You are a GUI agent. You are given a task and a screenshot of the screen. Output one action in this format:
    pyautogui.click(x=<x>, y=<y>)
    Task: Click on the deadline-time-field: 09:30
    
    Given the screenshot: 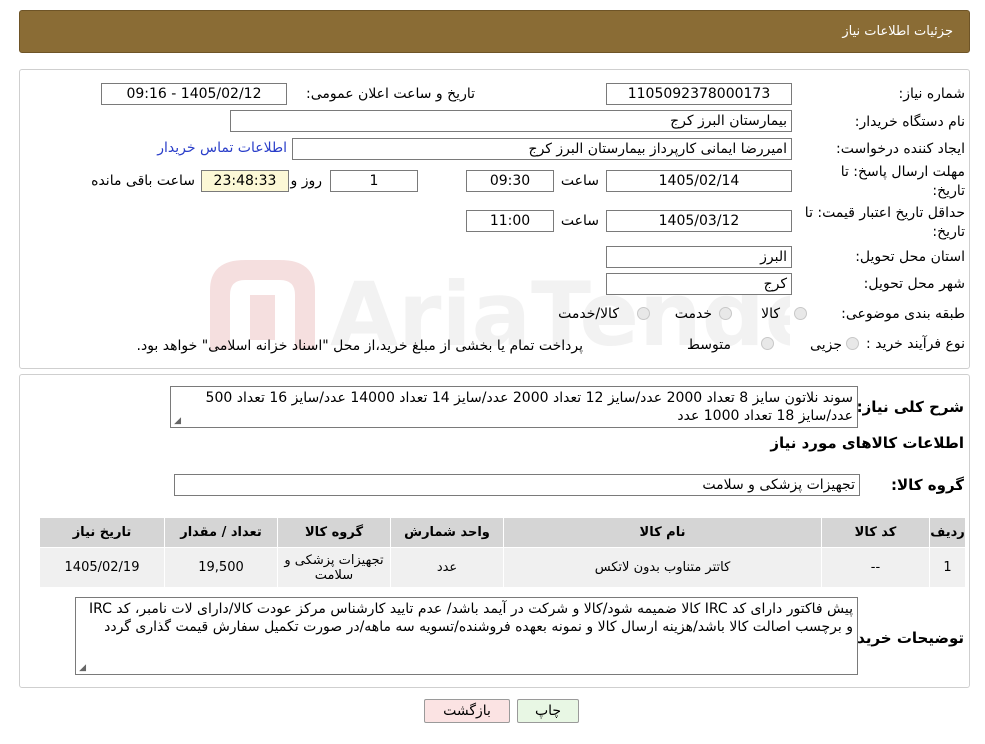 What is the action you would take?
    pyautogui.click(x=510, y=181)
    